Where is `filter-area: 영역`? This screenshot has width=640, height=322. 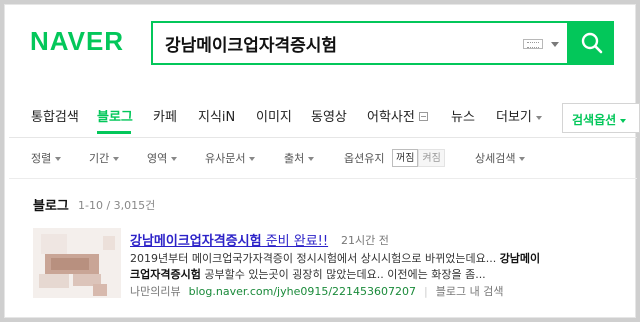 filter-area: 영역 is located at coordinates (162, 158).